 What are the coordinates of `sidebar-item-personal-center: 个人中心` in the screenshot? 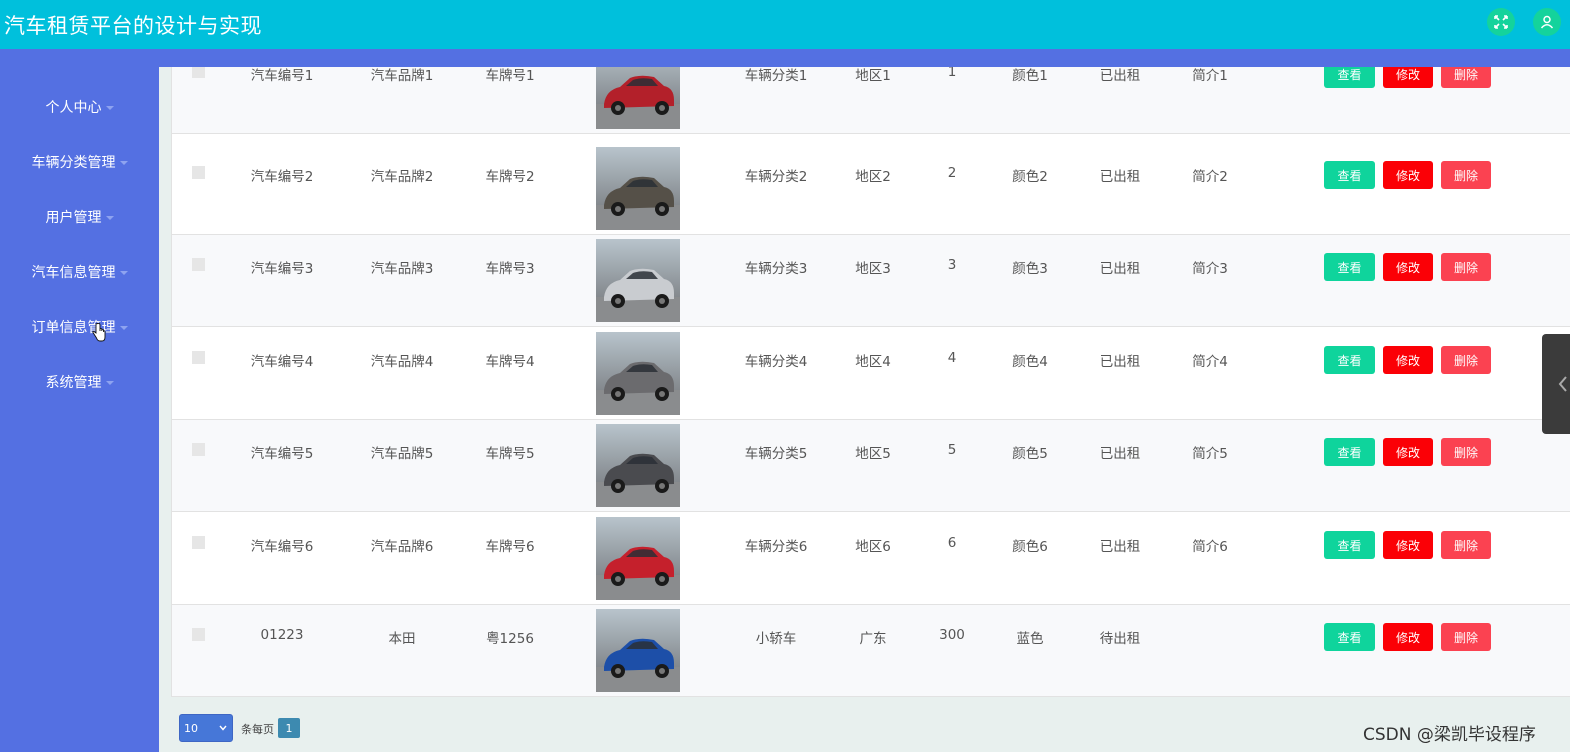 It's located at (79, 107).